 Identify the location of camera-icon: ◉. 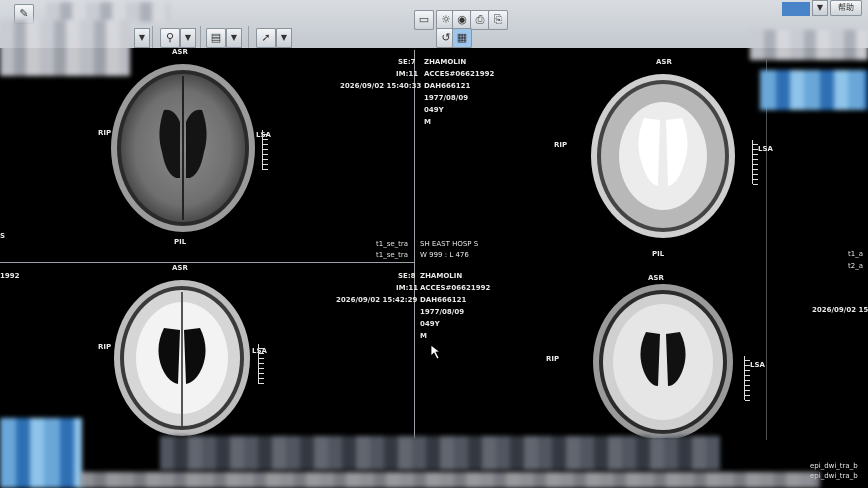
(462, 20).